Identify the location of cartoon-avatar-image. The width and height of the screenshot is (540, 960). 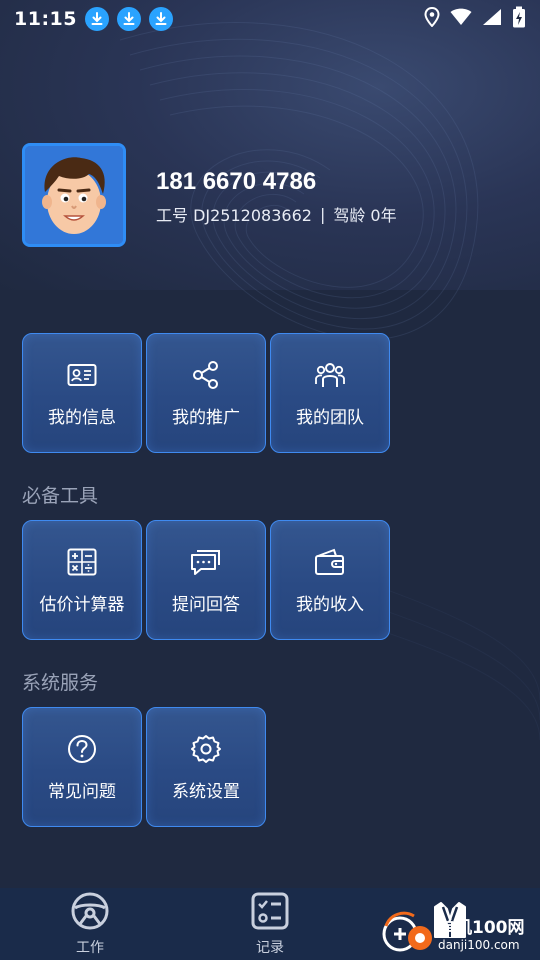
(74, 195).